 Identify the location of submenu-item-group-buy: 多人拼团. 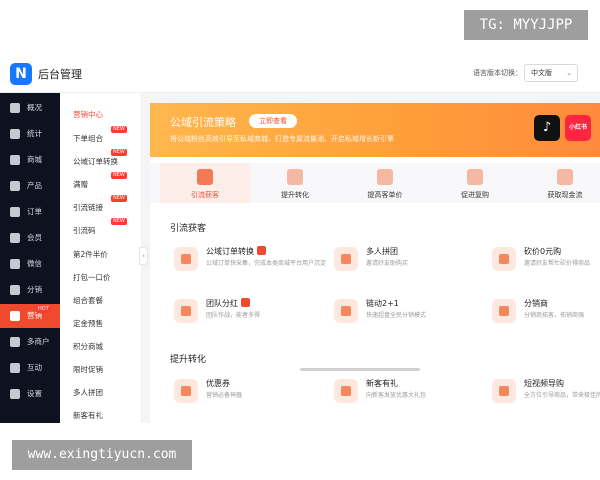
(88, 392).